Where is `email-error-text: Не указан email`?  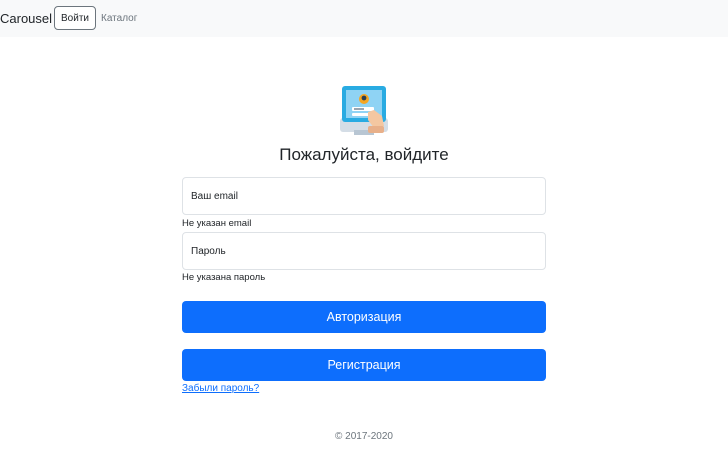 email-error-text: Не указан email is located at coordinates (217, 223).